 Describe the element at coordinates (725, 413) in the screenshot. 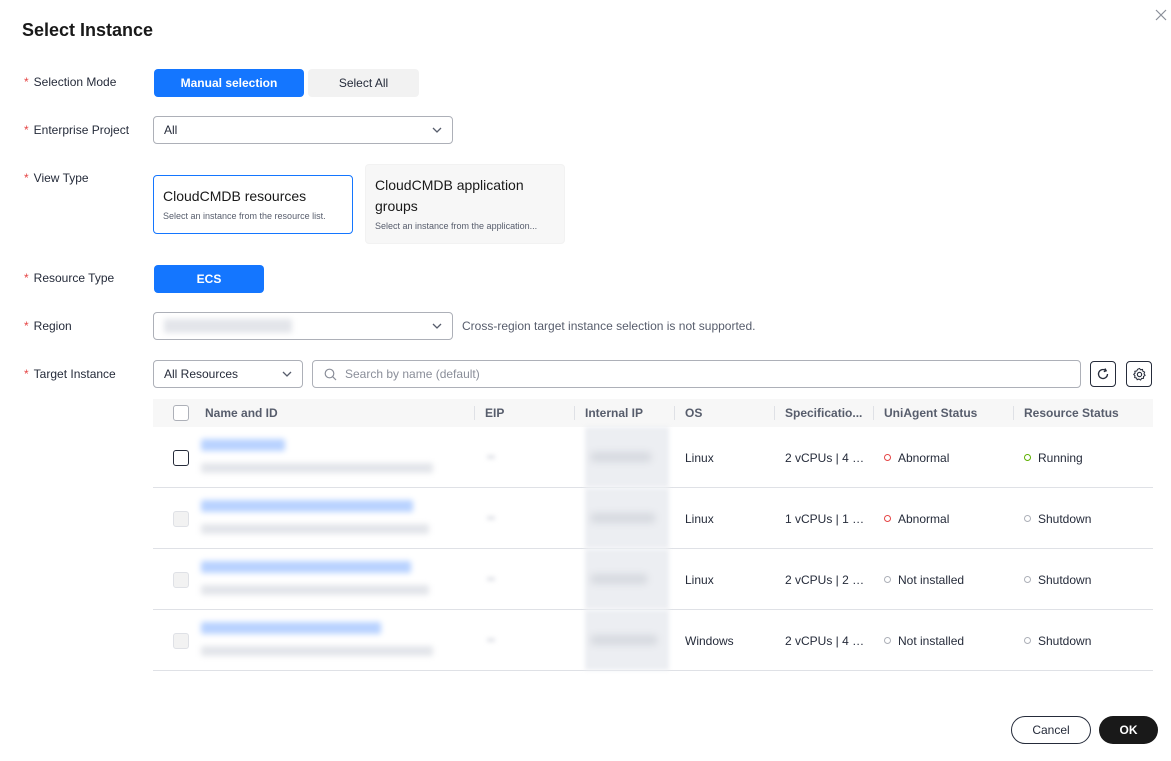

I see `column-os: OS` at that location.